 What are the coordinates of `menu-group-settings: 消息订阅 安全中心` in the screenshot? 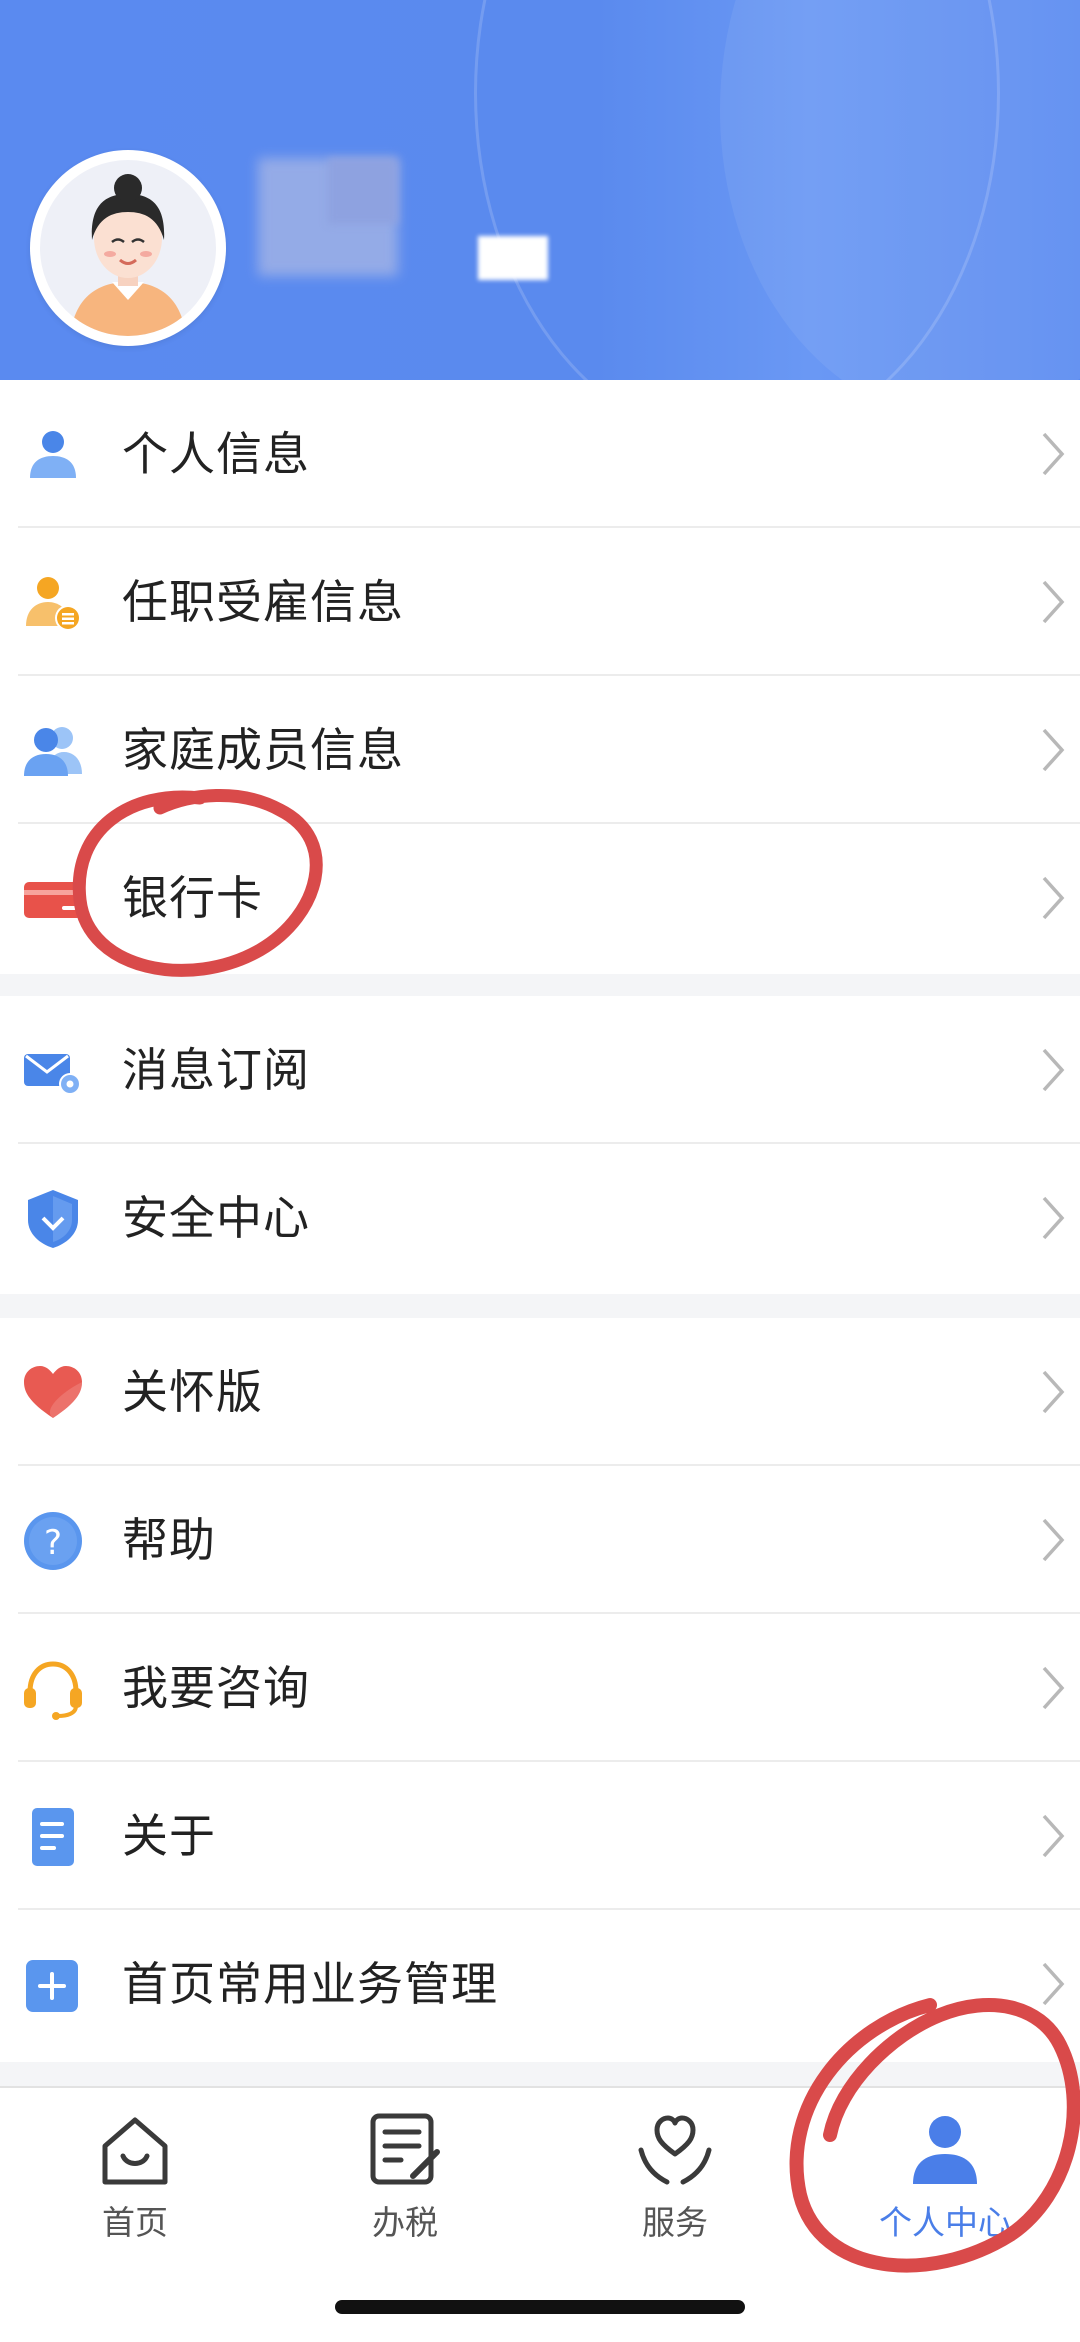 It's located at (540, 1145).